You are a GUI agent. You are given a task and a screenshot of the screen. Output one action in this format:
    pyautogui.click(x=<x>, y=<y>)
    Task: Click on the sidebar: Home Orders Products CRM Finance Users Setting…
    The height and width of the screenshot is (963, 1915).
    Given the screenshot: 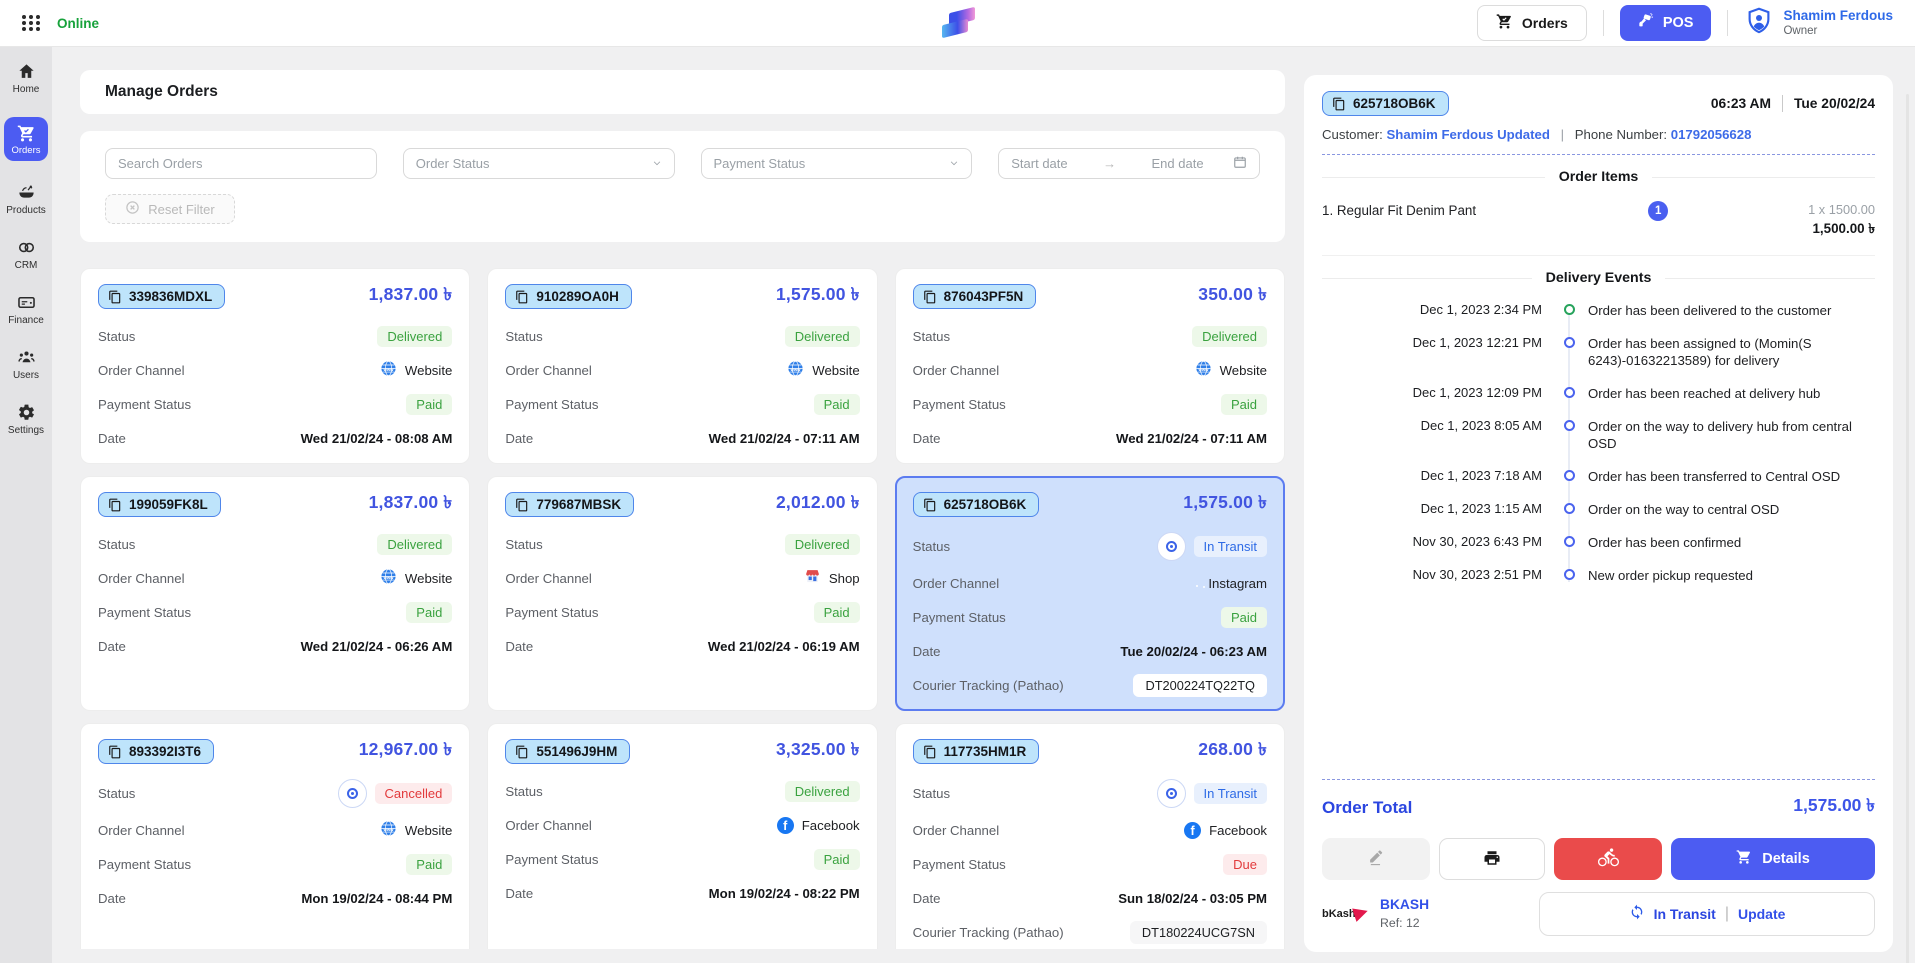 What is the action you would take?
    pyautogui.click(x=26, y=505)
    